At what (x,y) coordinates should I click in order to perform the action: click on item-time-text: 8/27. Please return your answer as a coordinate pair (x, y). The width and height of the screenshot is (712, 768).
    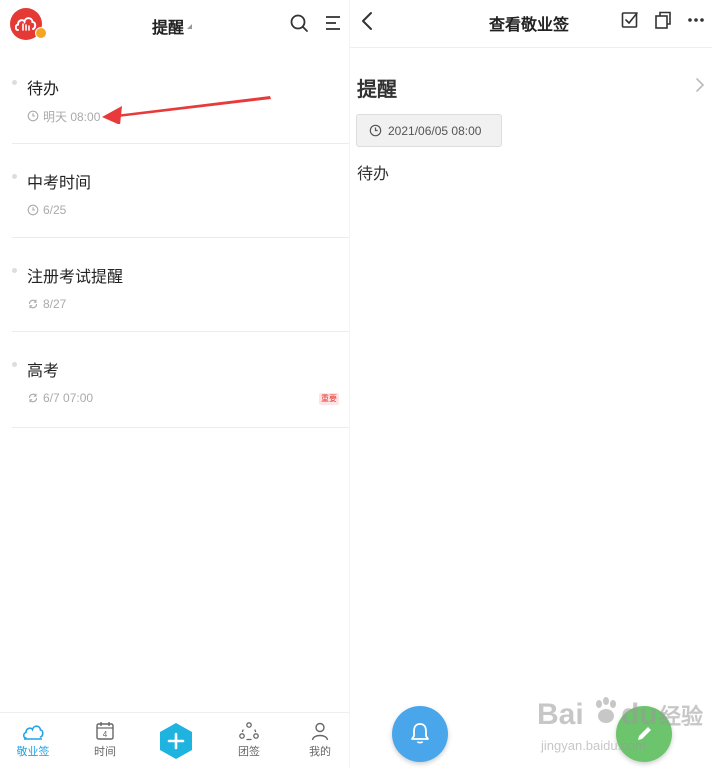
    Looking at the image, I should click on (55, 304).